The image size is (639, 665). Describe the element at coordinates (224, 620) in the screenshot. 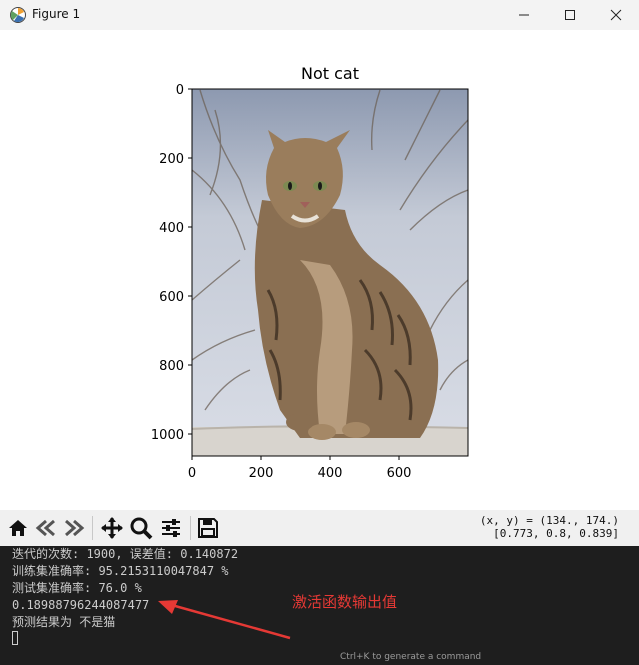

I see `annotation-arrow` at that location.